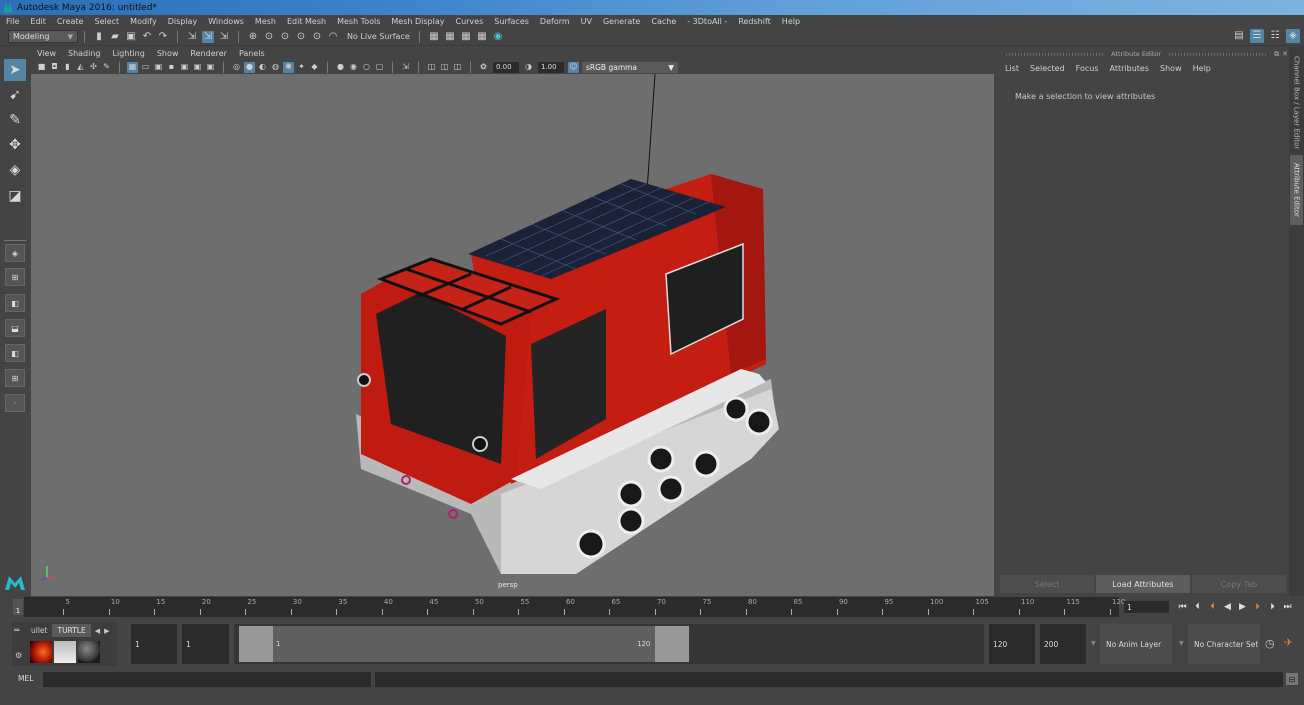  I want to click on vp-menu-renderer: Renderer, so click(208, 53).